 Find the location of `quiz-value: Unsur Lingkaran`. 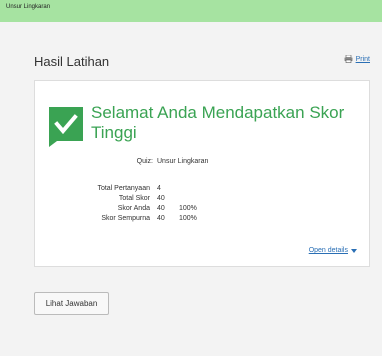

quiz-value: Unsur Lingkaran is located at coordinates (183, 161).